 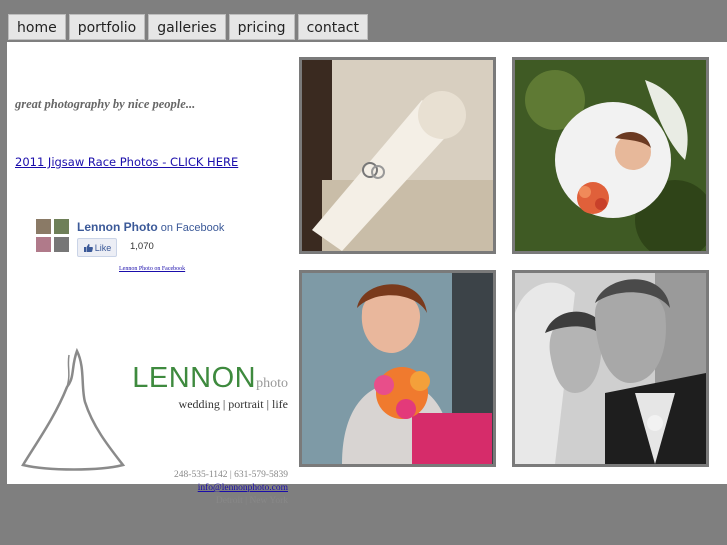 I want to click on brand-services: wedding | portrait | life, so click(x=233, y=404).